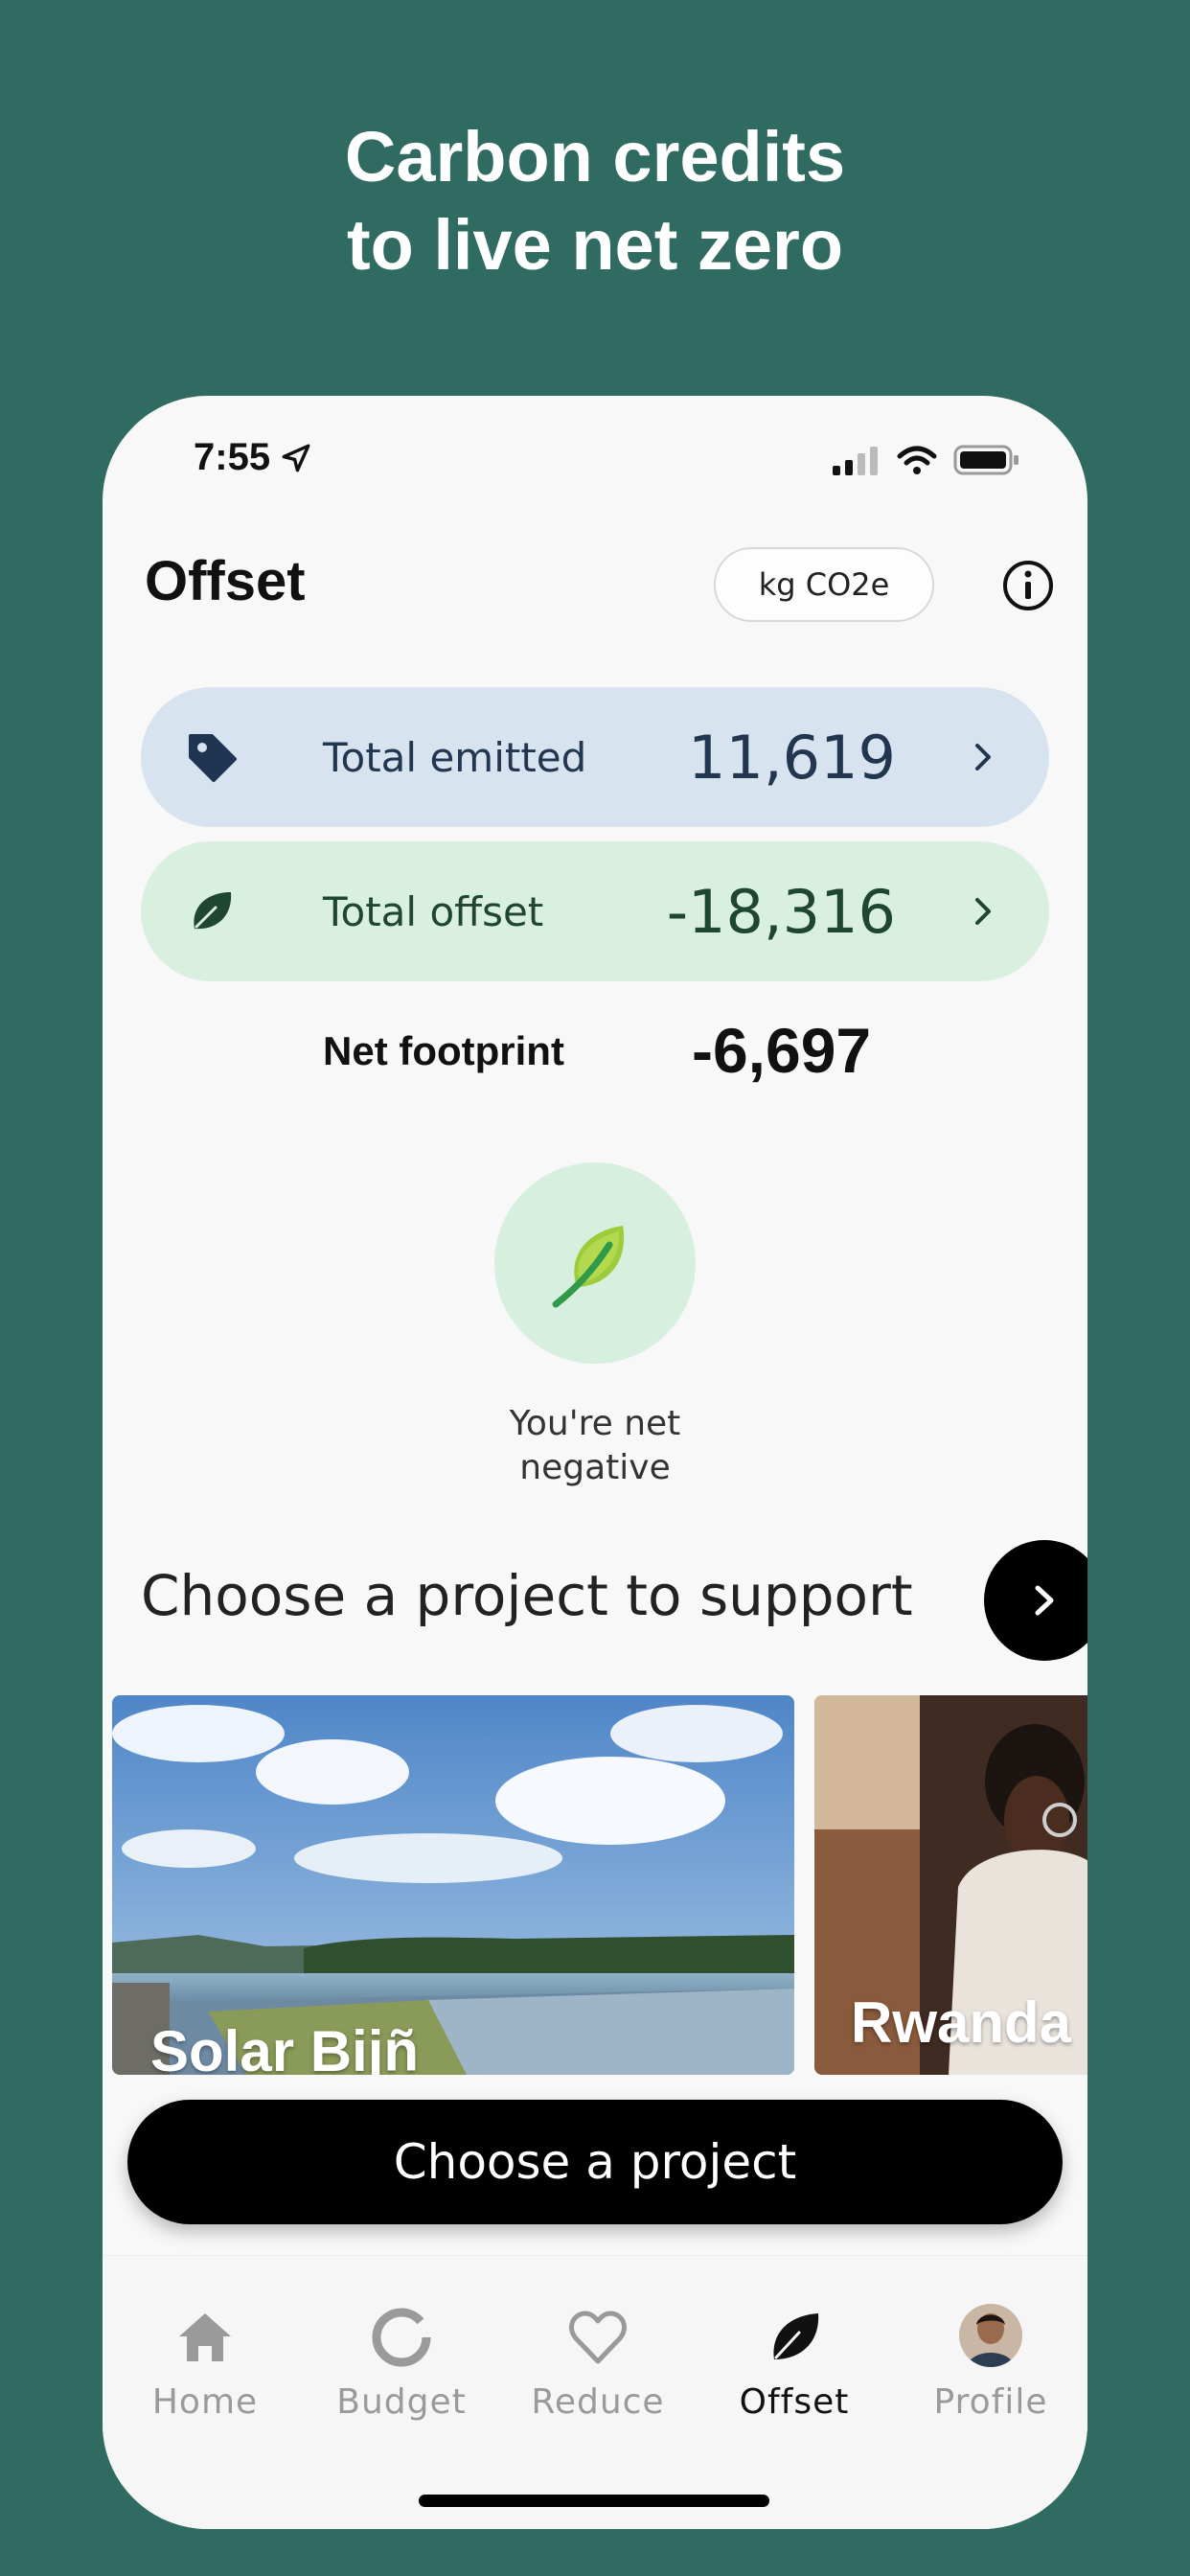 Image resolution: width=1190 pixels, height=2576 pixels. I want to click on project-card: Solar Bijñ, so click(453, 1885).